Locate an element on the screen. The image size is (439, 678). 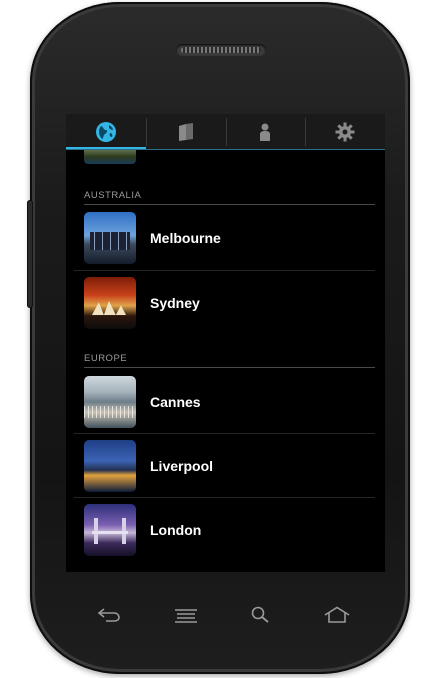
menu-icon is located at coordinates (186, 616).